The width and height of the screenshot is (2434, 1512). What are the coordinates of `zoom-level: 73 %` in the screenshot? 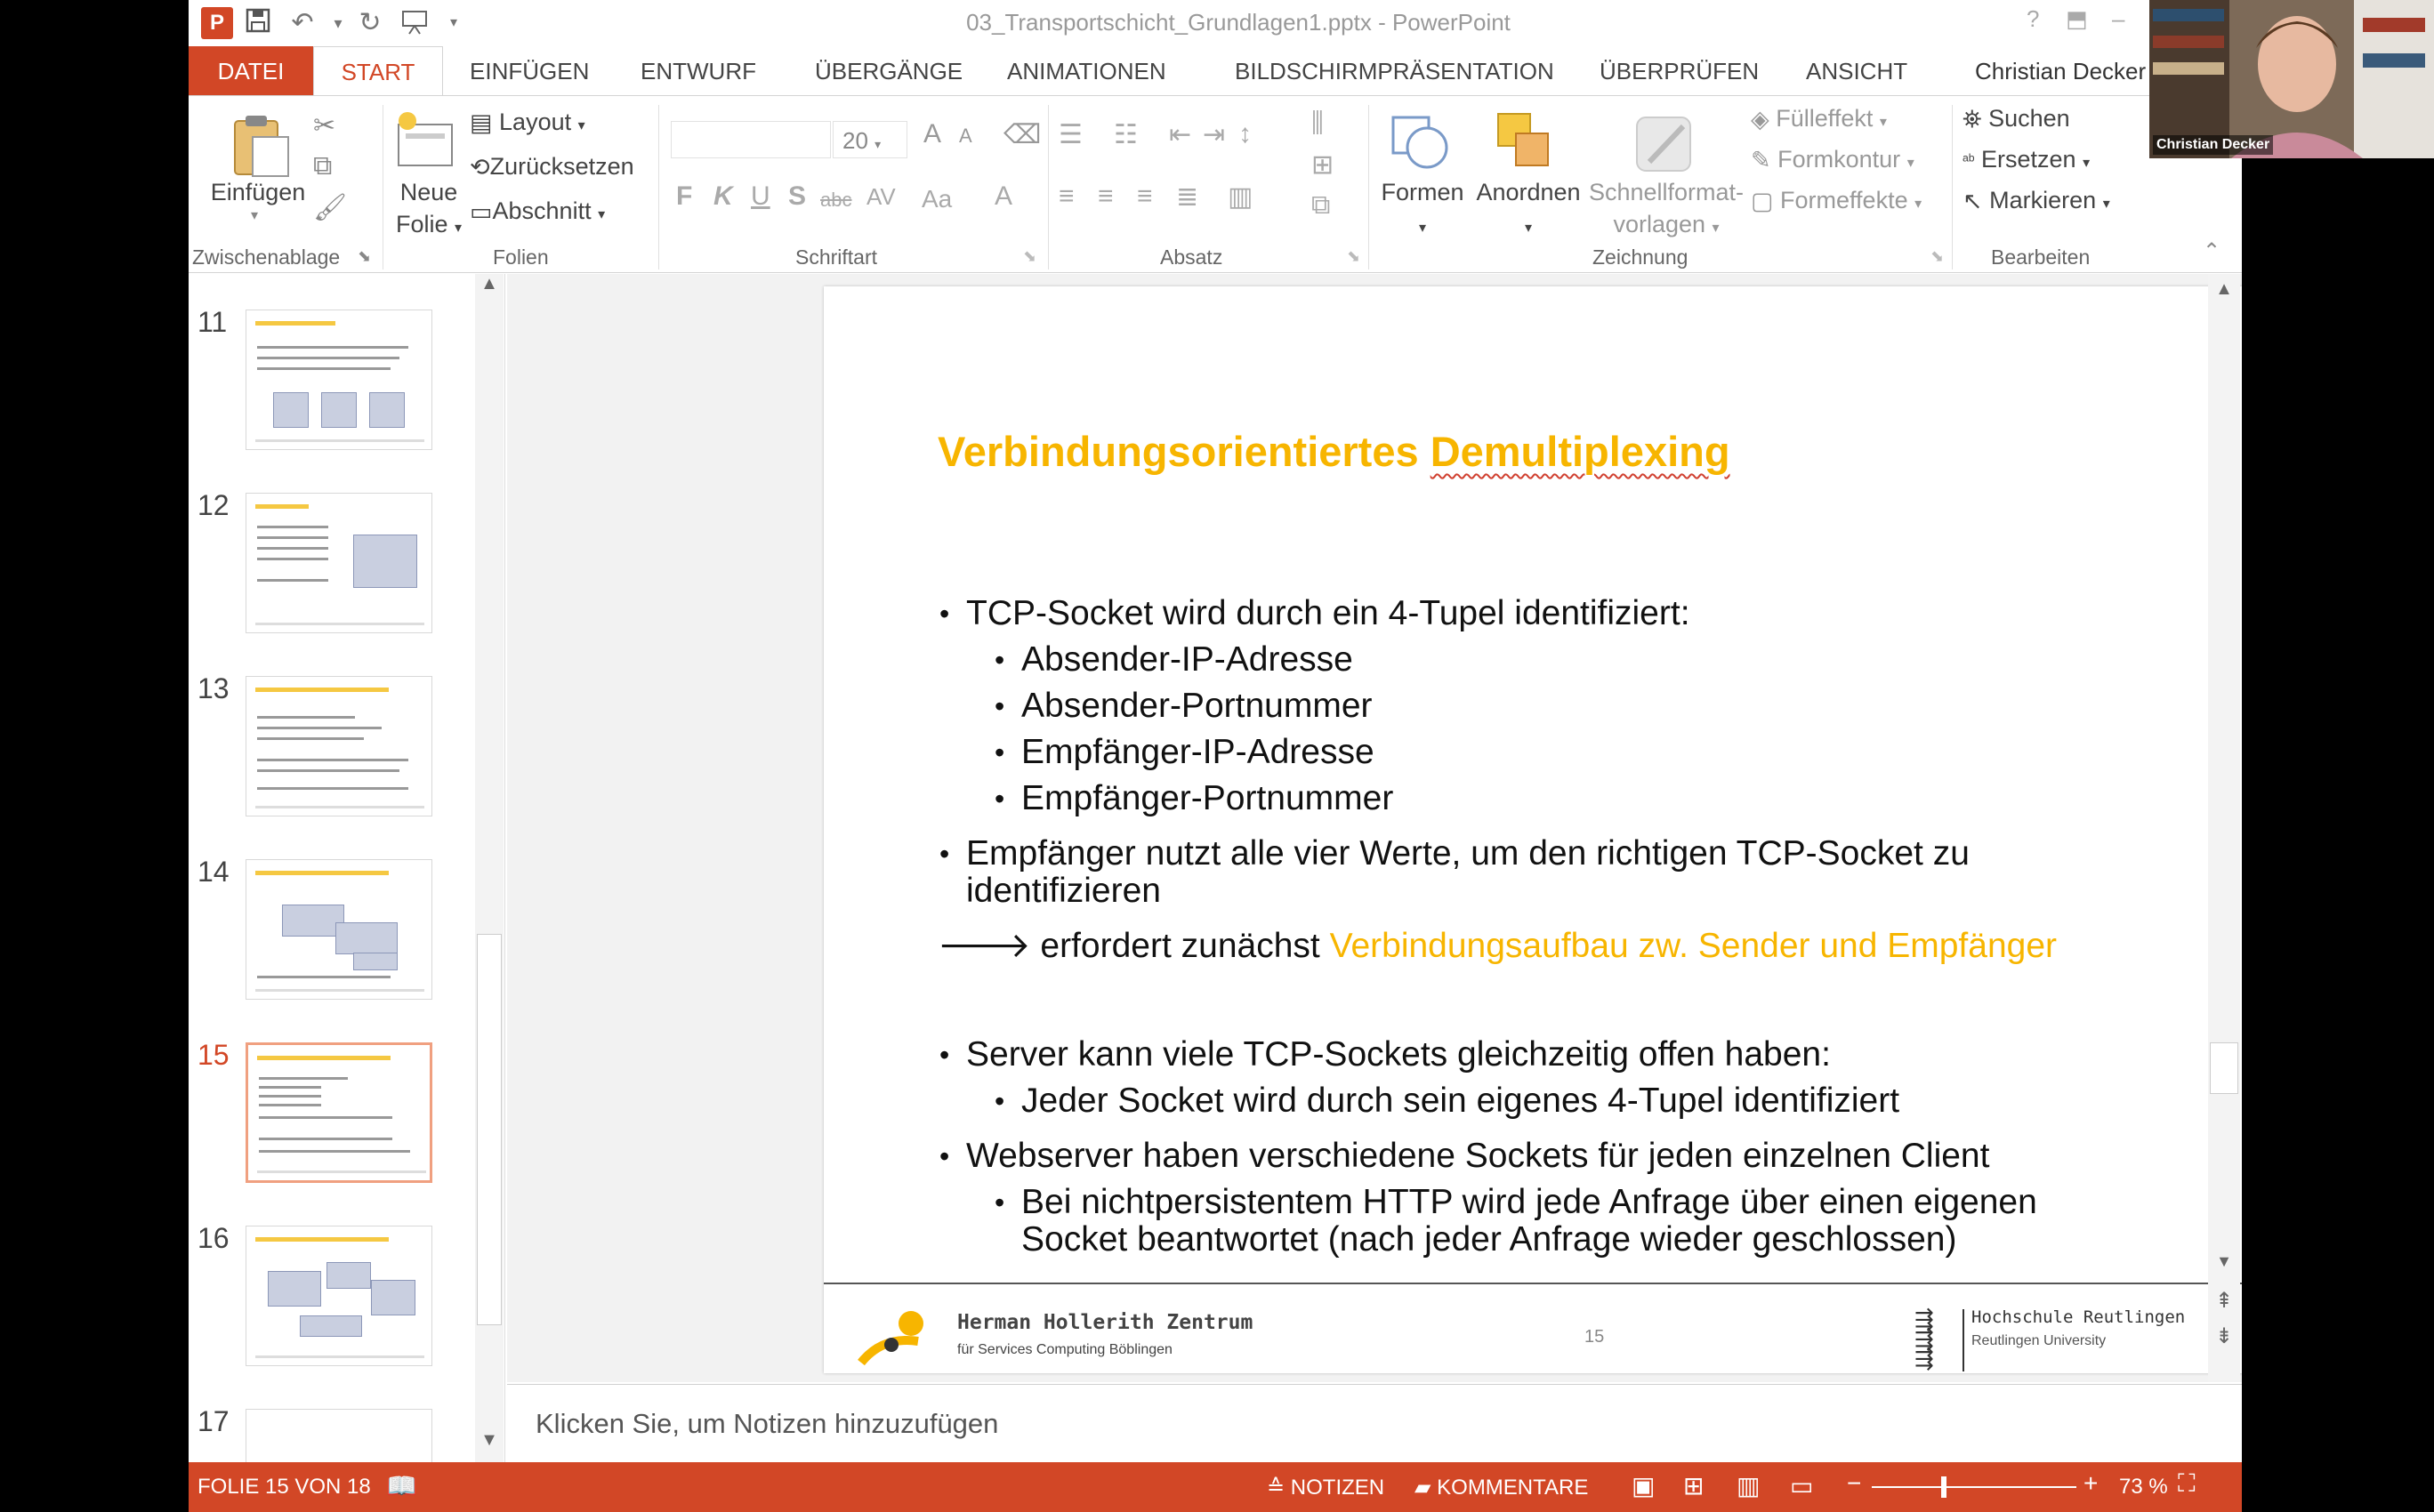 It's located at (2143, 1488).